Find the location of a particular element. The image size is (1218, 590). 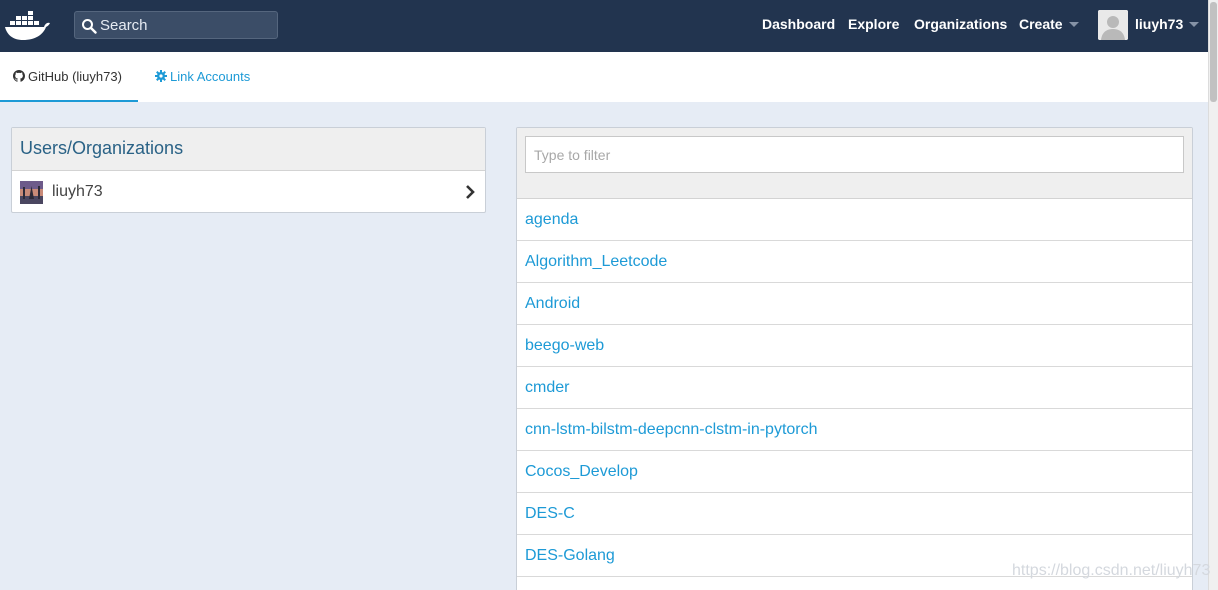

watermark: https://blog.csdn.net/liuyh73 is located at coordinates (1111, 570).